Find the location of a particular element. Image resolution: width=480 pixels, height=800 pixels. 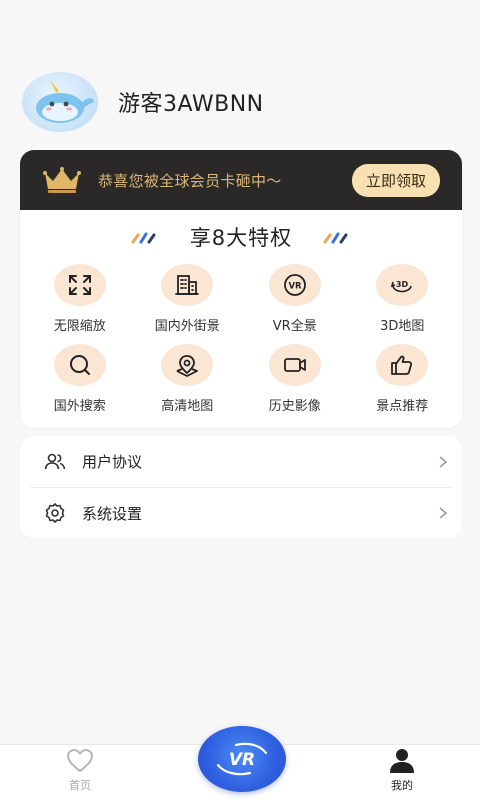

privilege-item-streetview: 国内外街景 is located at coordinates (188, 304).